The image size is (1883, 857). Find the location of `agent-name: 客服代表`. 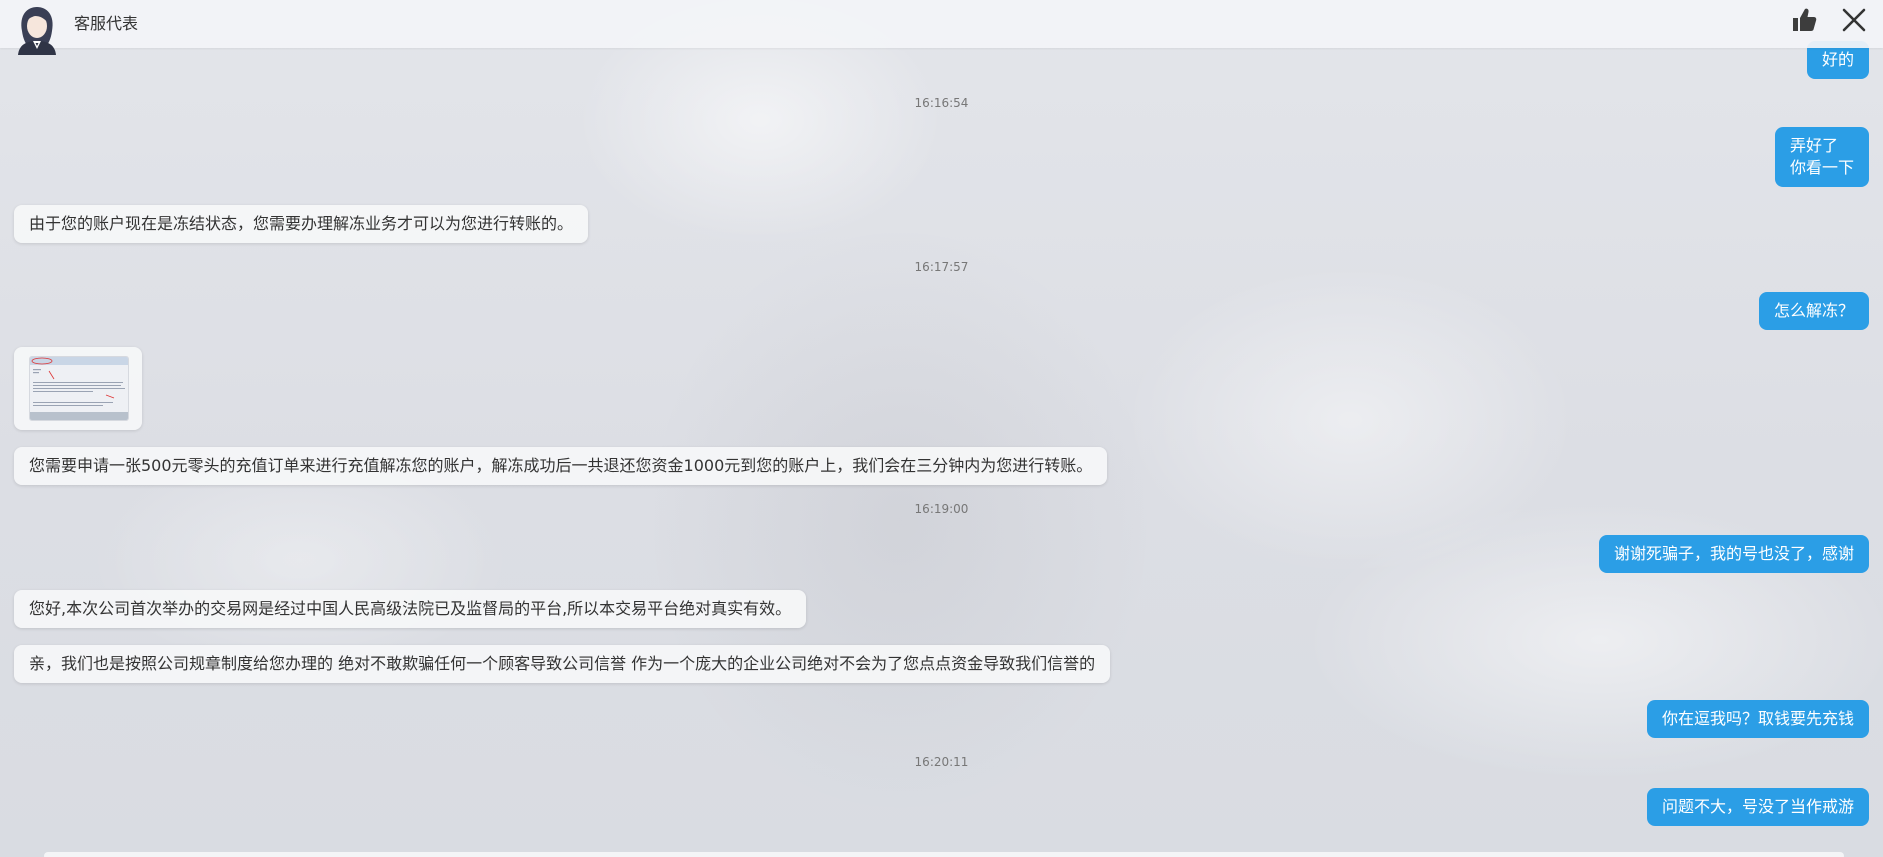

agent-name: 客服代表 is located at coordinates (106, 23).